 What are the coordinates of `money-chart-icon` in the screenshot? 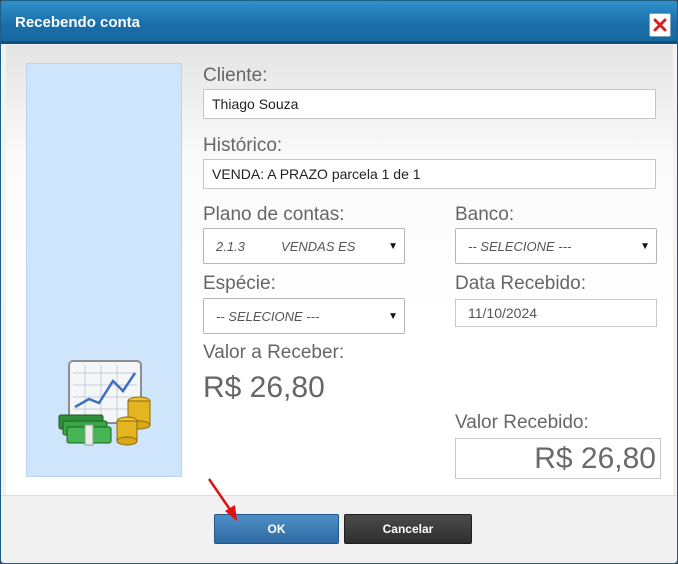 It's located at (104, 403).